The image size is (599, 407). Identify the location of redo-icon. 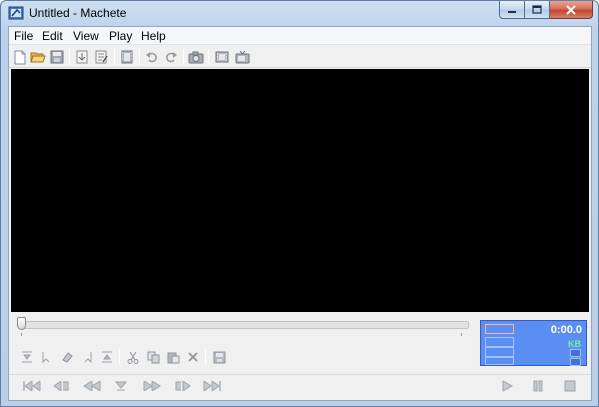
(171, 57).